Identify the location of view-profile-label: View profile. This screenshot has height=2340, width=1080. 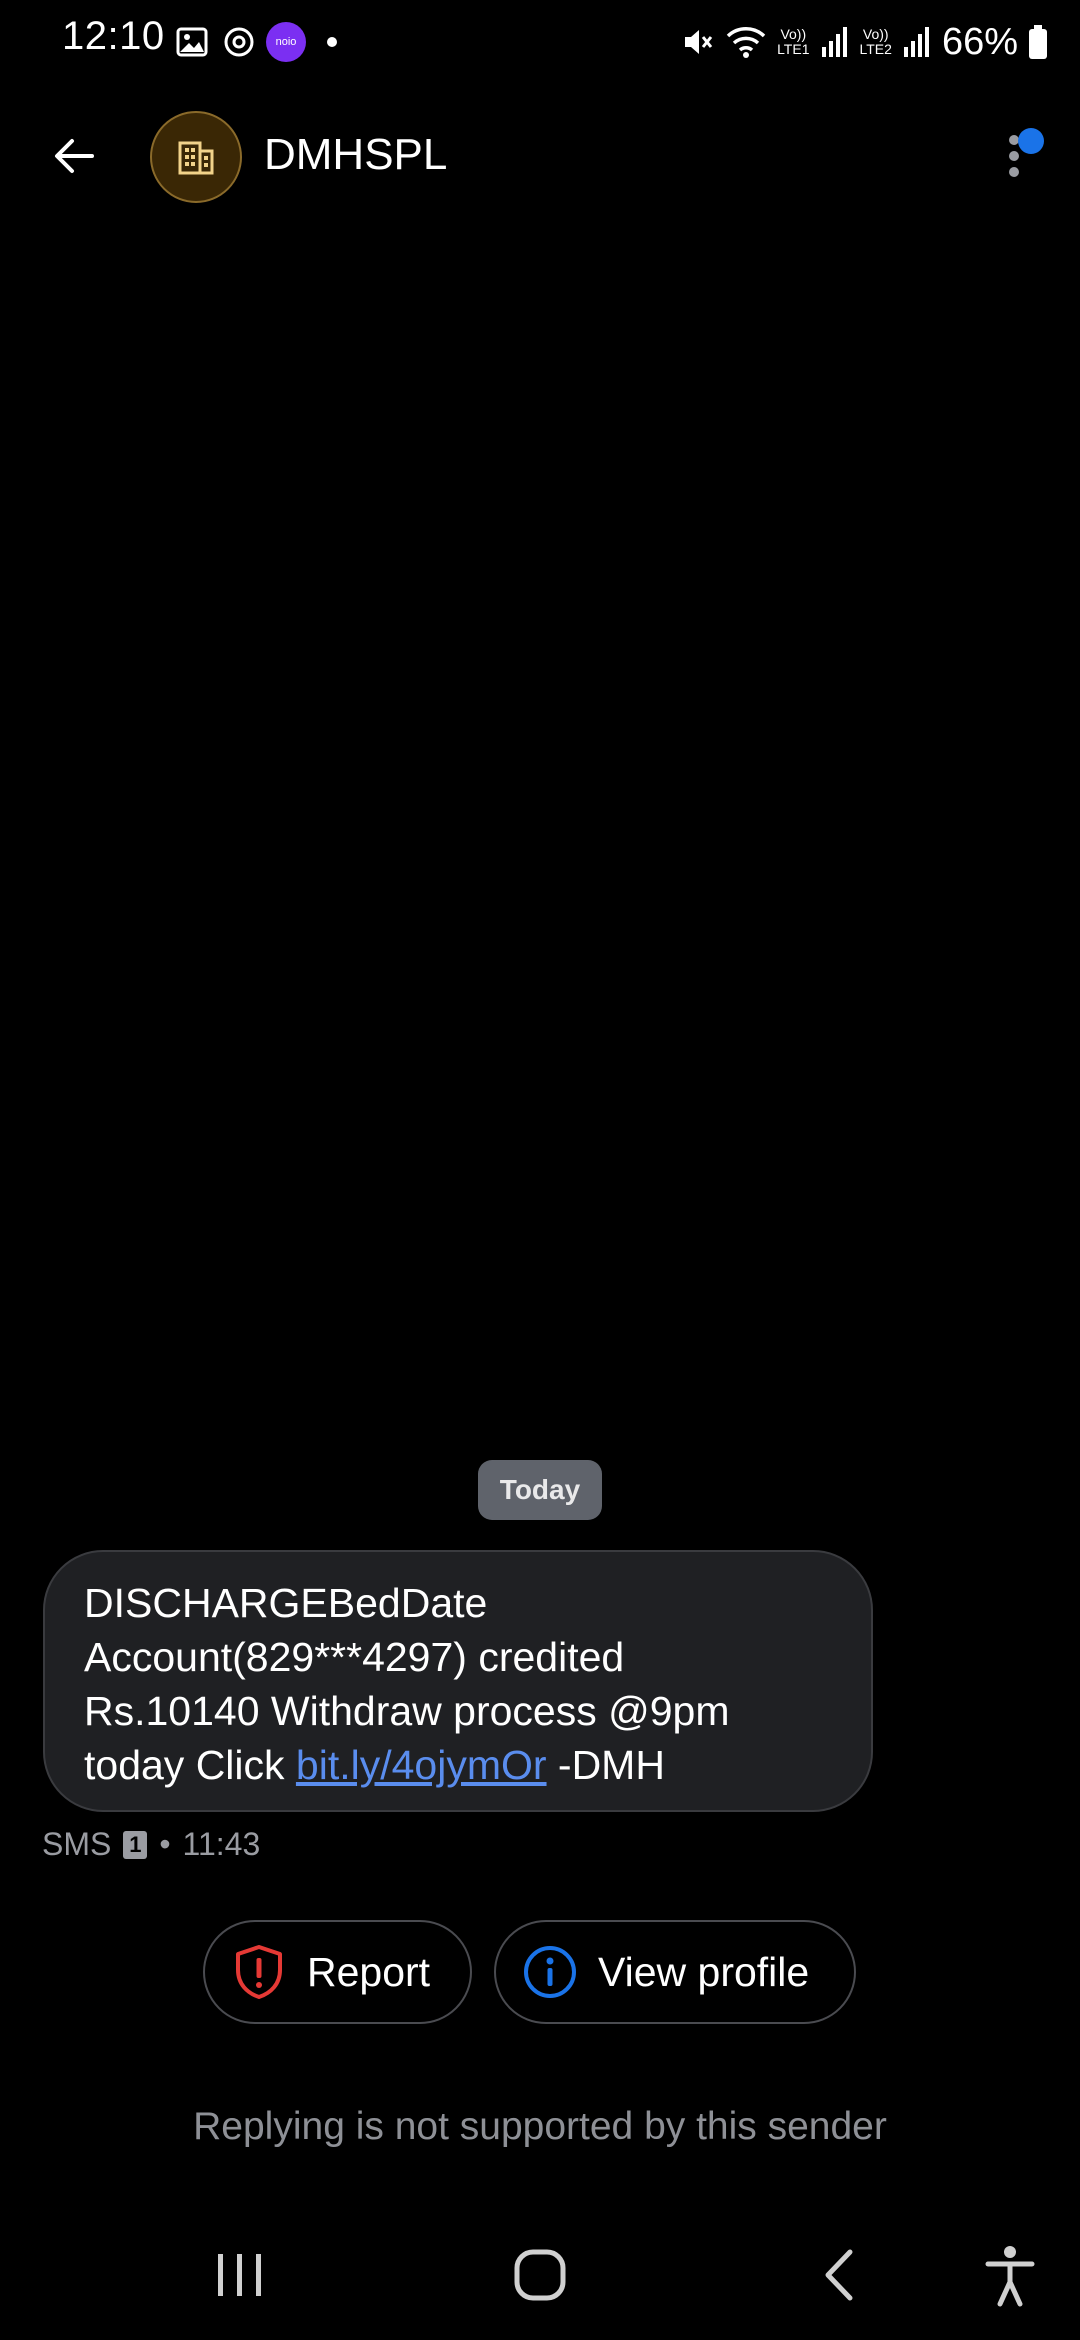
(704, 1971).